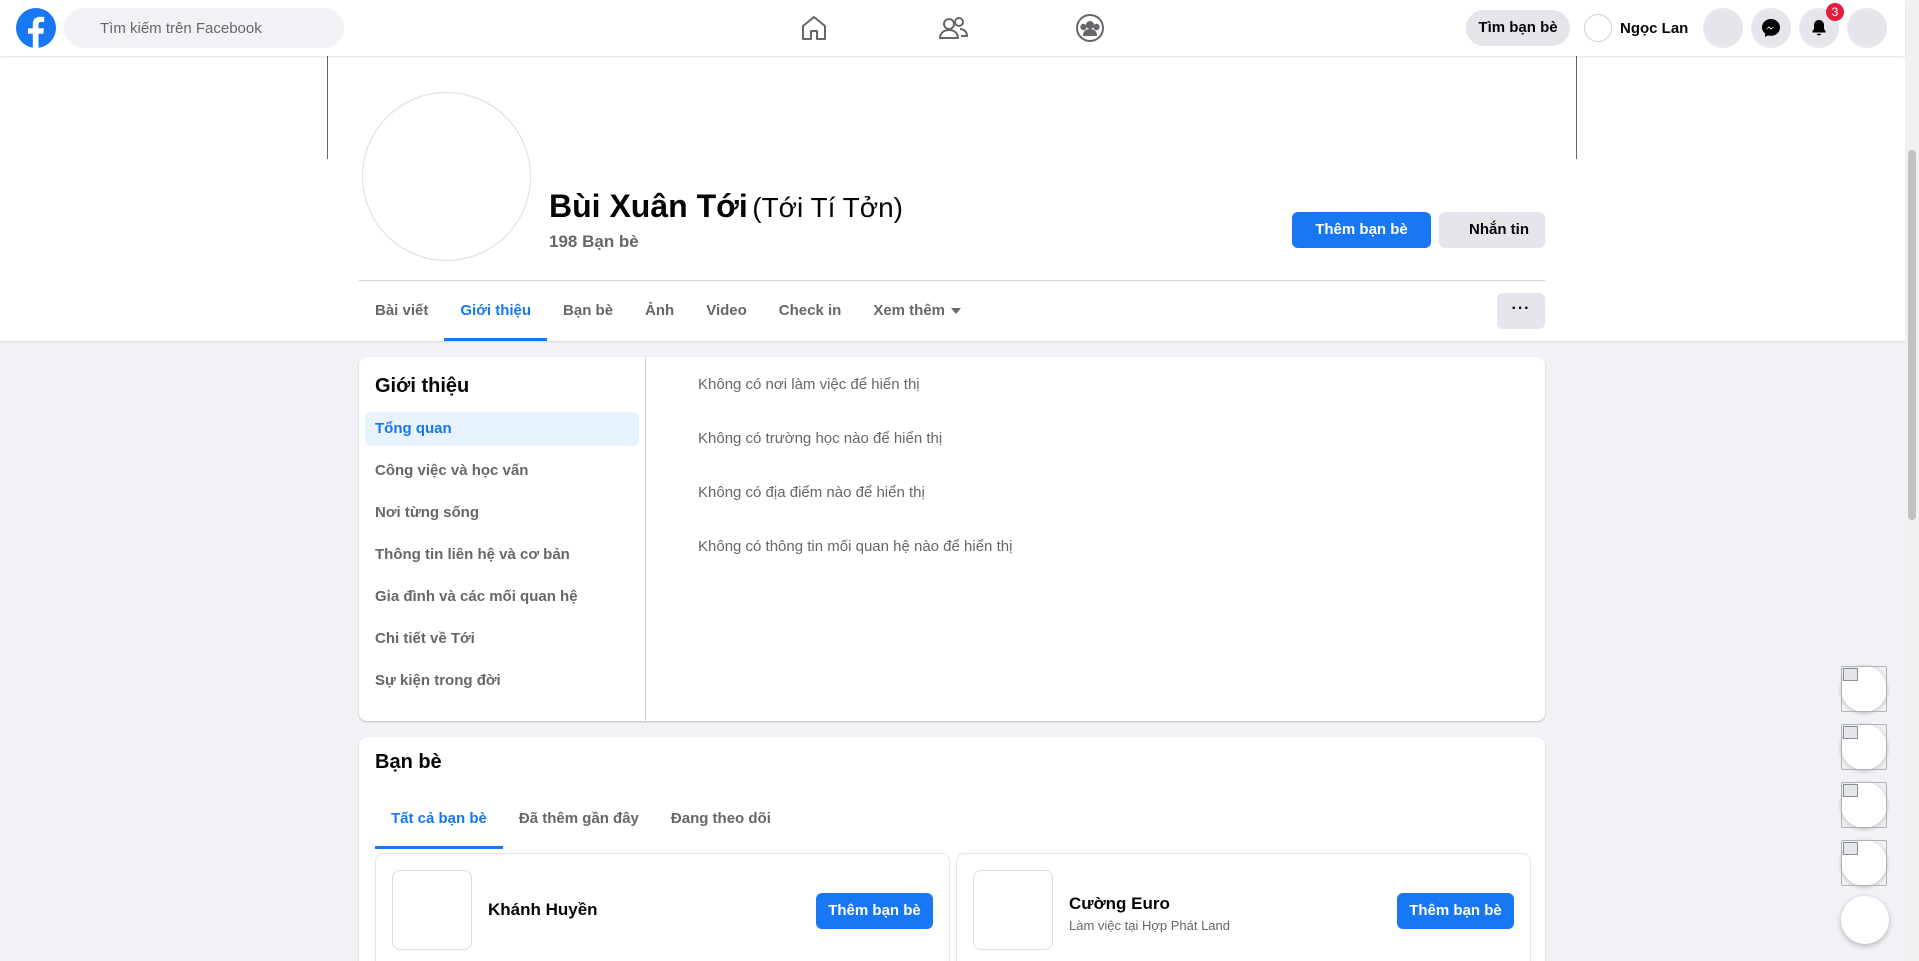  What do you see at coordinates (495, 311) in the screenshot?
I see `tab-about: Giới thiệu` at bounding box center [495, 311].